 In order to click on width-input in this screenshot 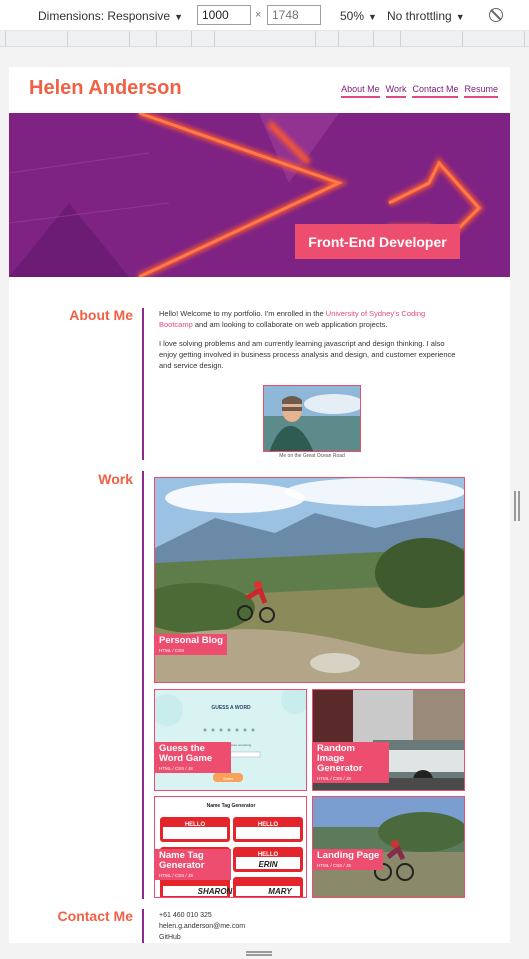, I will do `click(224, 15)`.